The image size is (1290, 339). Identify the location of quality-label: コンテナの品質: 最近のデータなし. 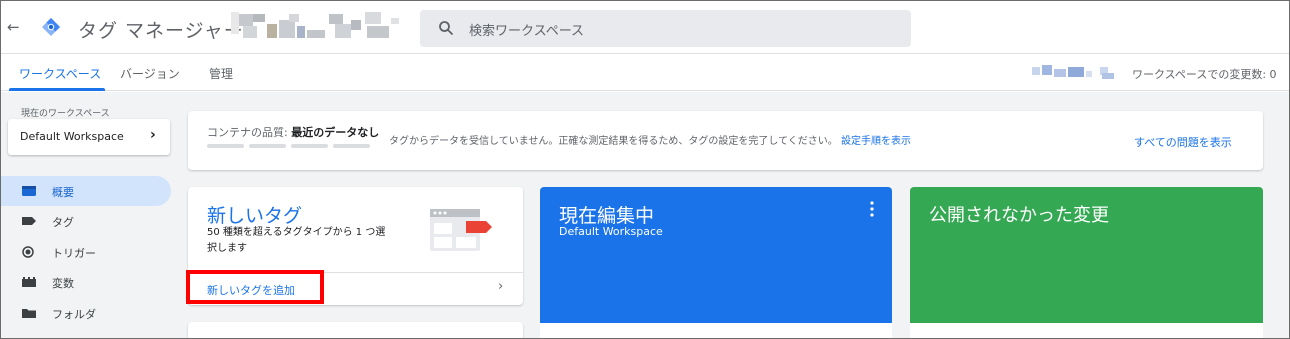
(293, 132).